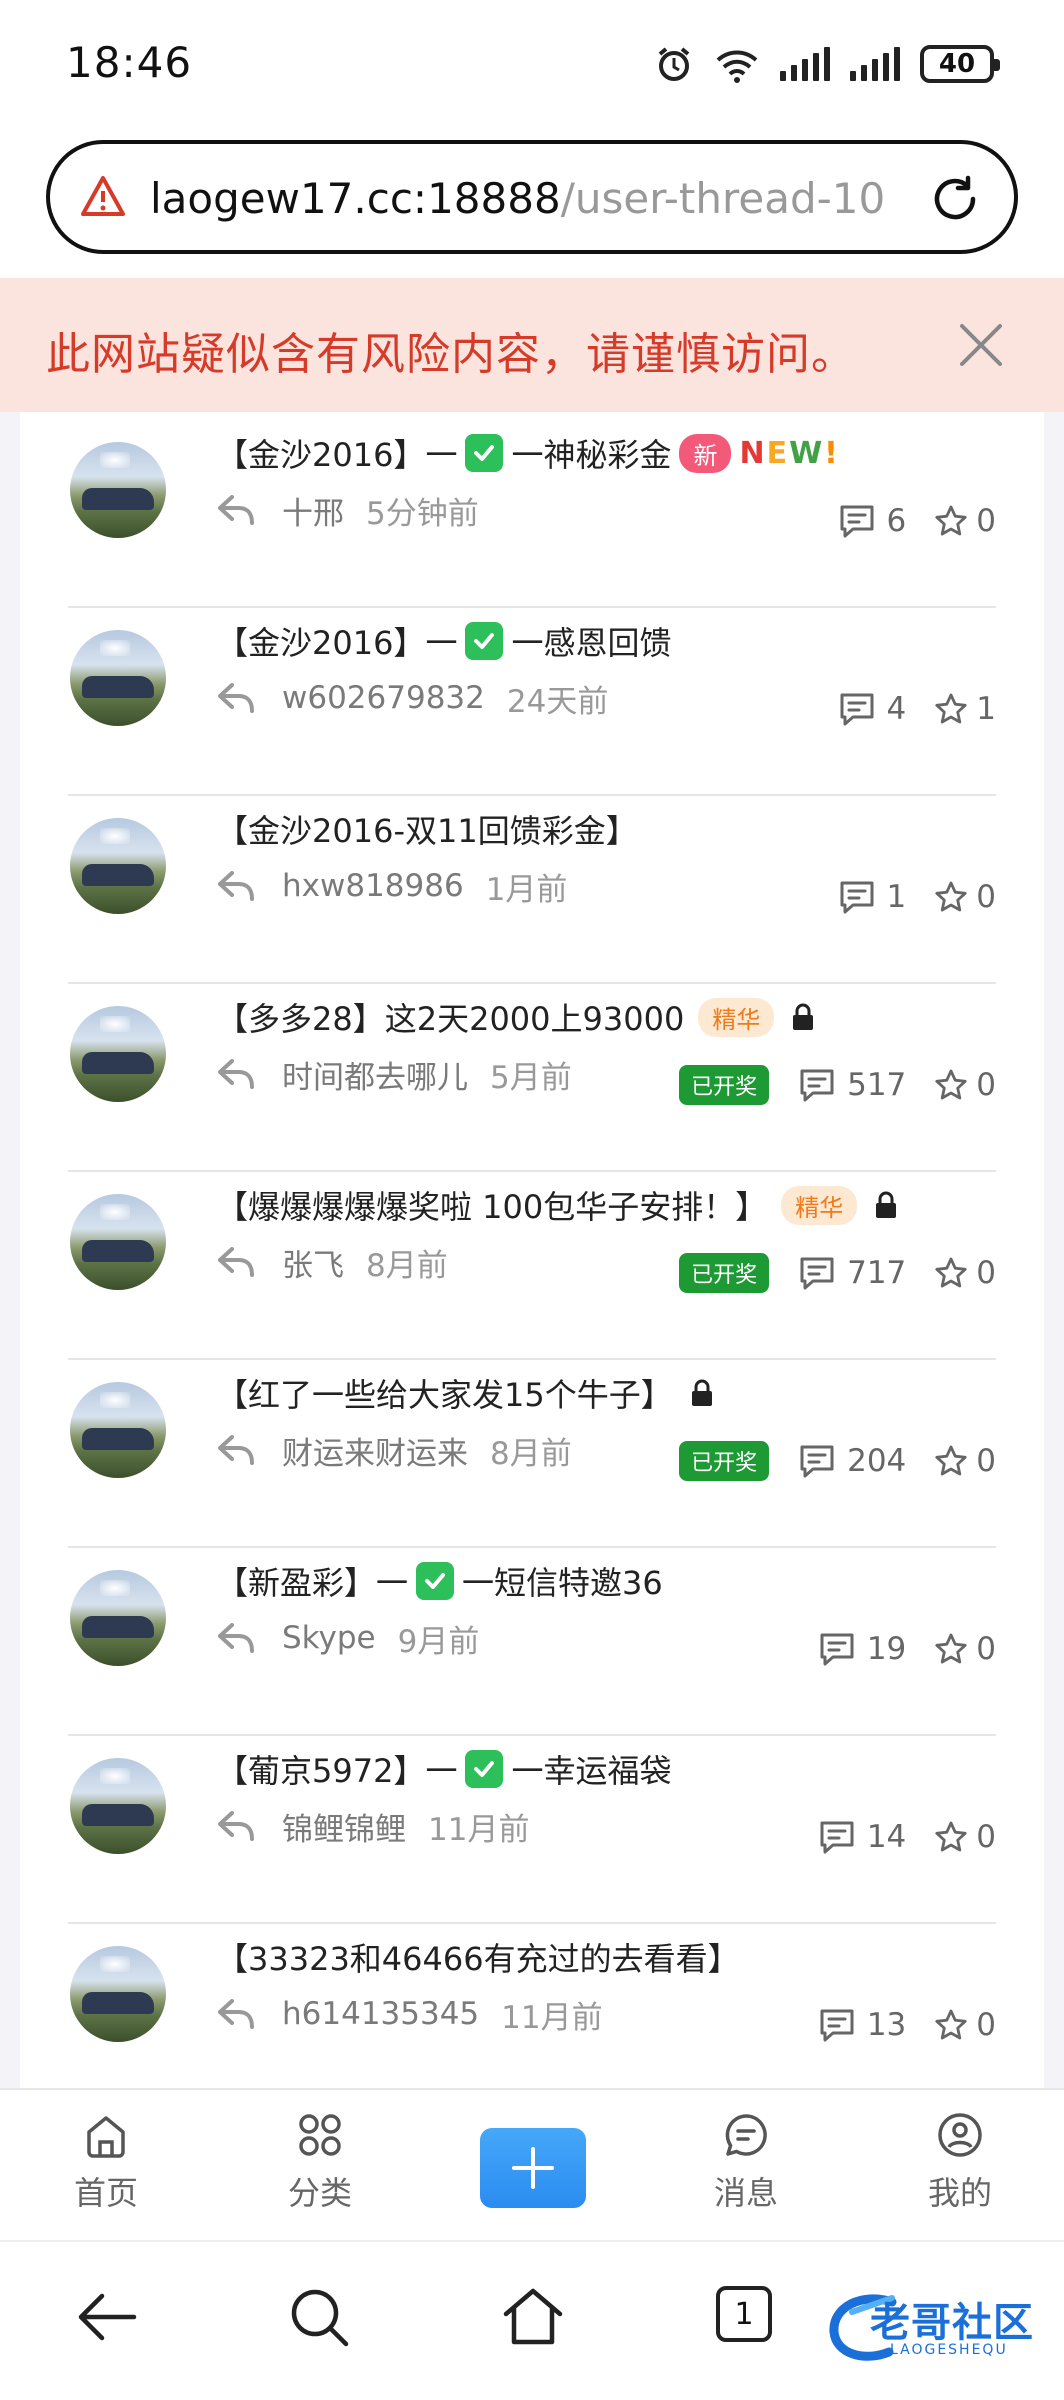 Image resolution: width=1064 pixels, height=2400 pixels. Describe the element at coordinates (347, 510) in the screenshot. I see `thread-meta: 十邢 5分钟前` at that location.